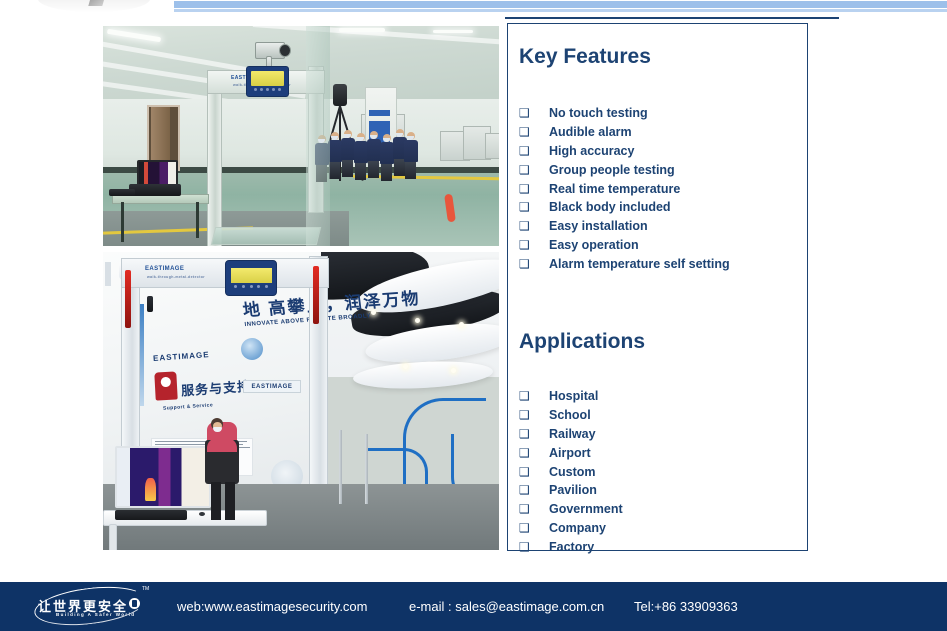 This screenshot has width=947, height=631. I want to click on brand-circle-decal, so click(252, 349).